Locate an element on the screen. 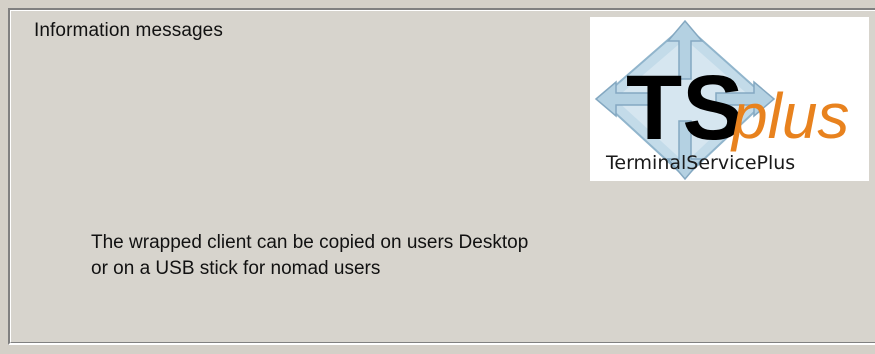 The image size is (875, 354). panel-title: Information messages is located at coordinates (128, 30).